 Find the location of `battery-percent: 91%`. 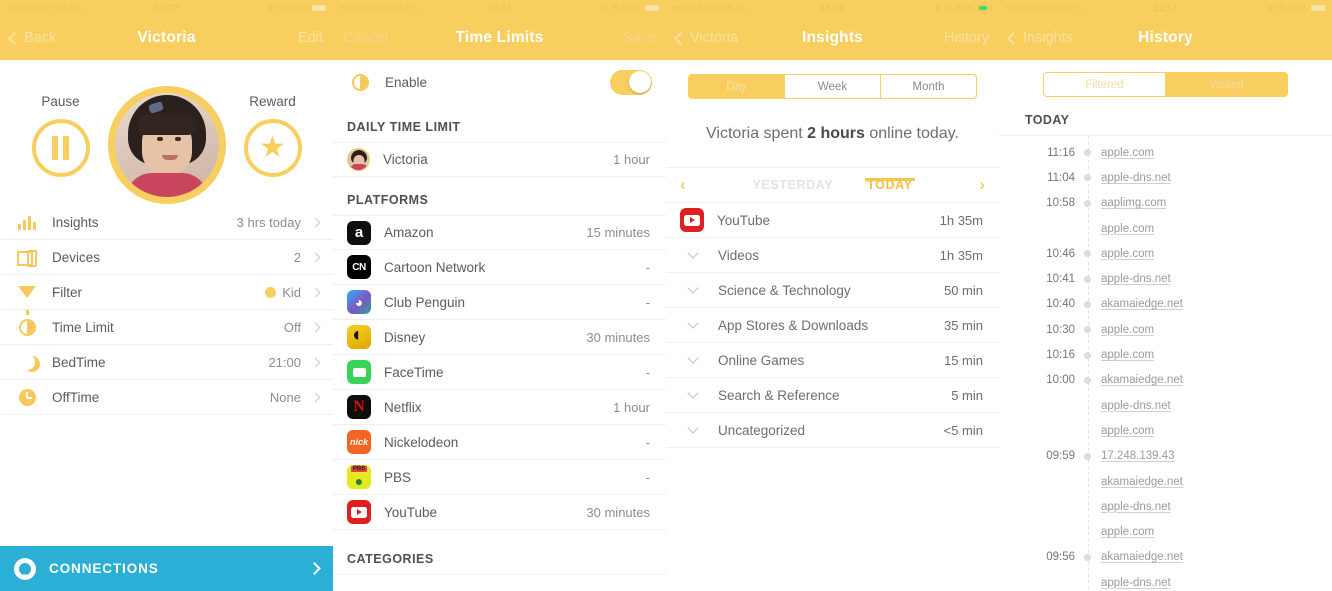

battery-percent: 91% is located at coordinates (631, 8).